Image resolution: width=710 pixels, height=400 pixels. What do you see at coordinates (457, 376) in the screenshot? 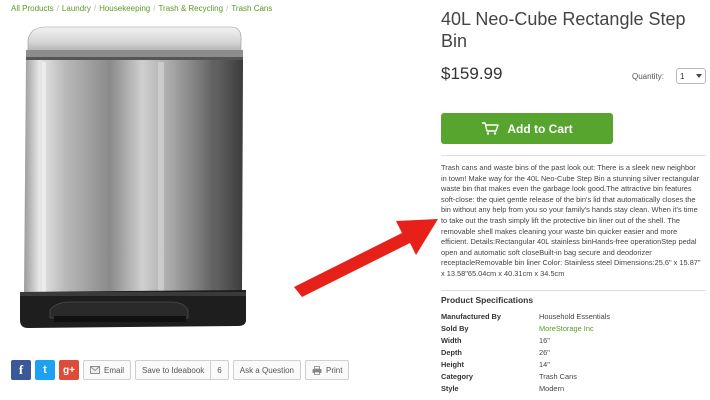
I see `spec-key: Category` at bounding box center [457, 376].